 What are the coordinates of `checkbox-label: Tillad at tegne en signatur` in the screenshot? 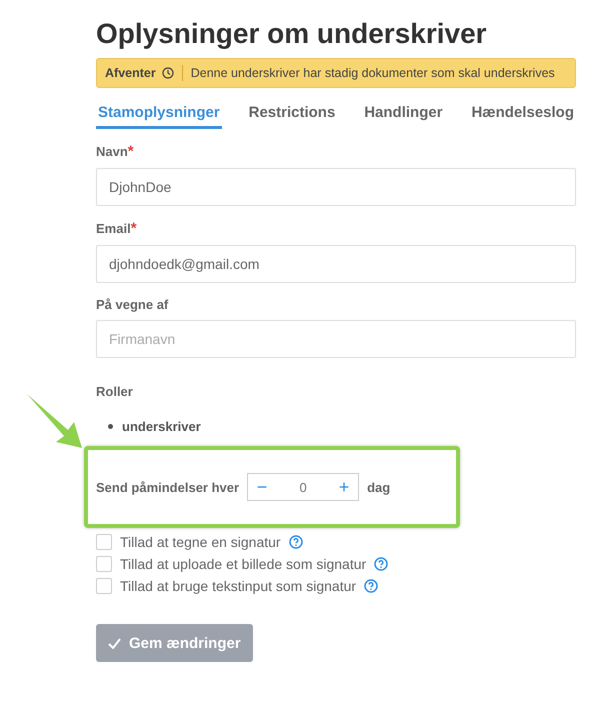 It's located at (200, 542).